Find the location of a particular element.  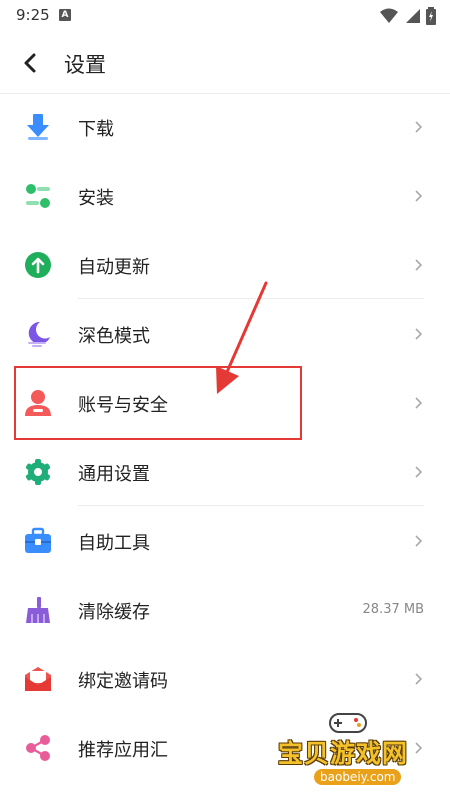

wifi-icon is located at coordinates (389, 15).